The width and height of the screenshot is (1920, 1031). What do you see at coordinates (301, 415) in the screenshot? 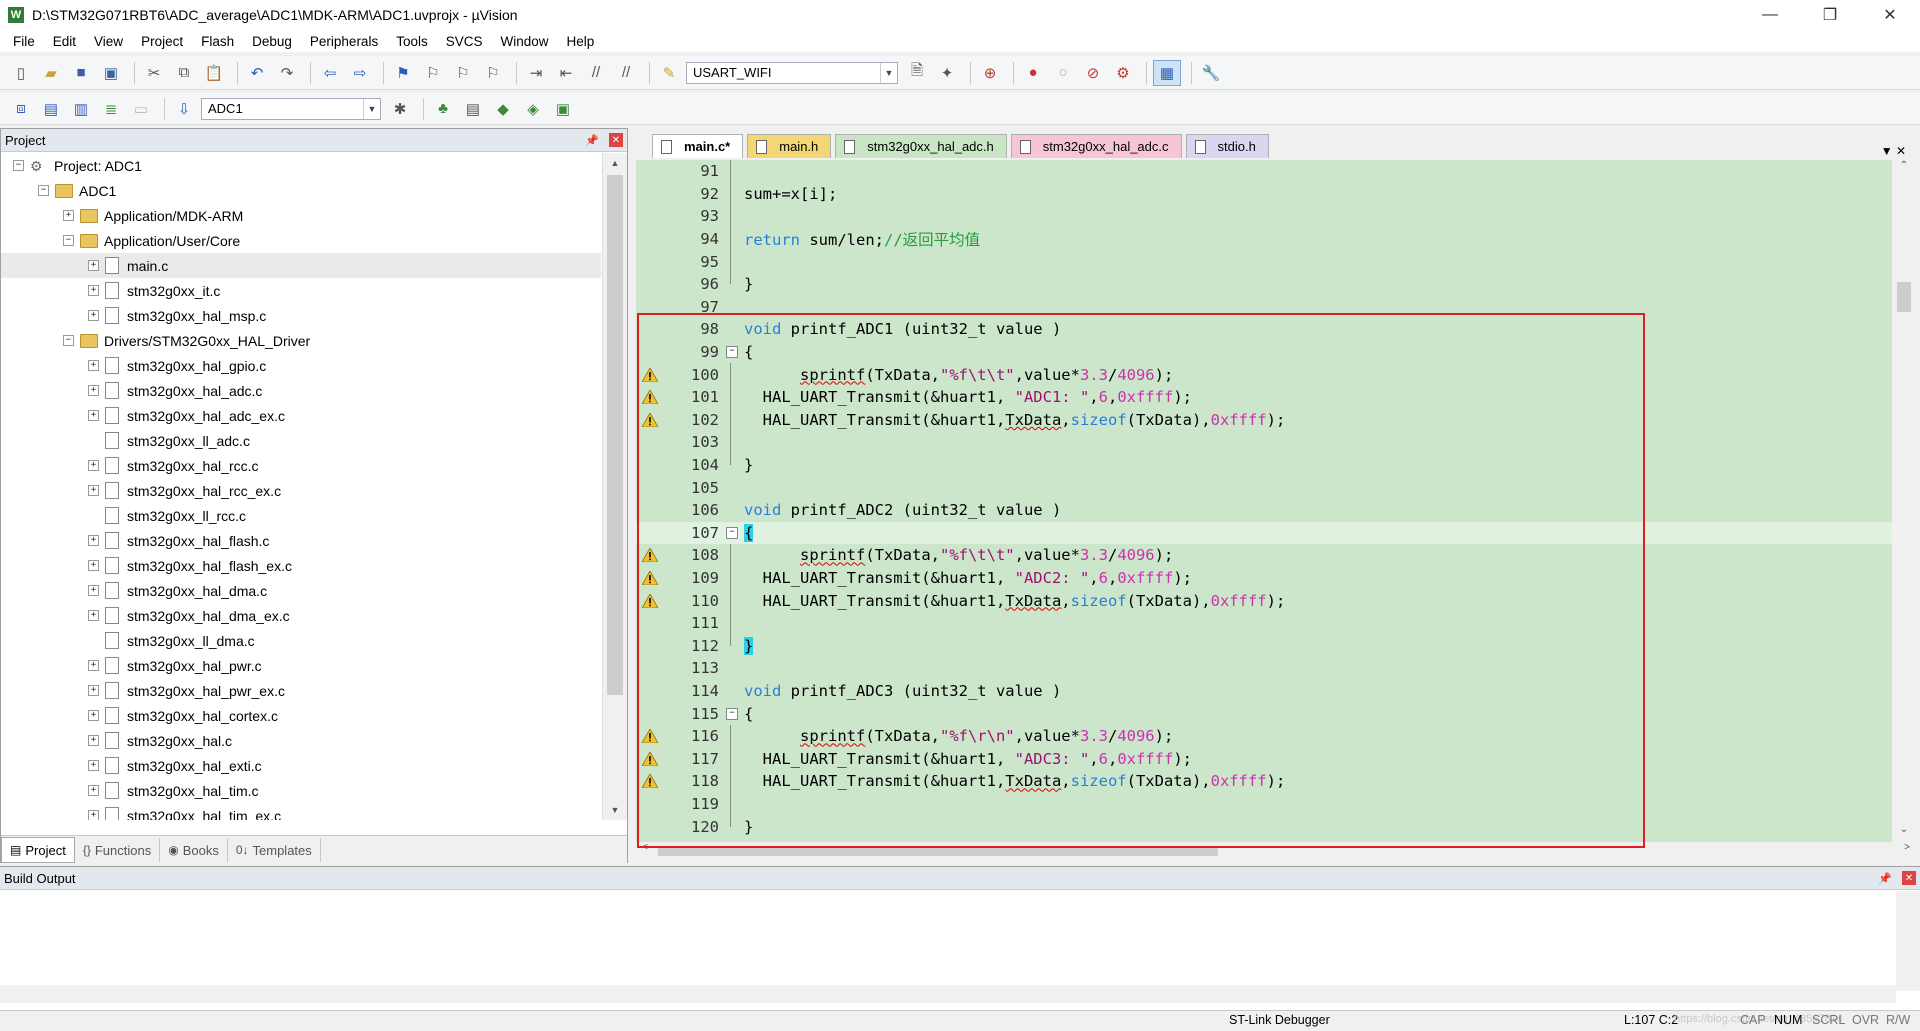
I see `tree-file-item: + stm32g0xx_hal_adc_ex.c` at bounding box center [301, 415].